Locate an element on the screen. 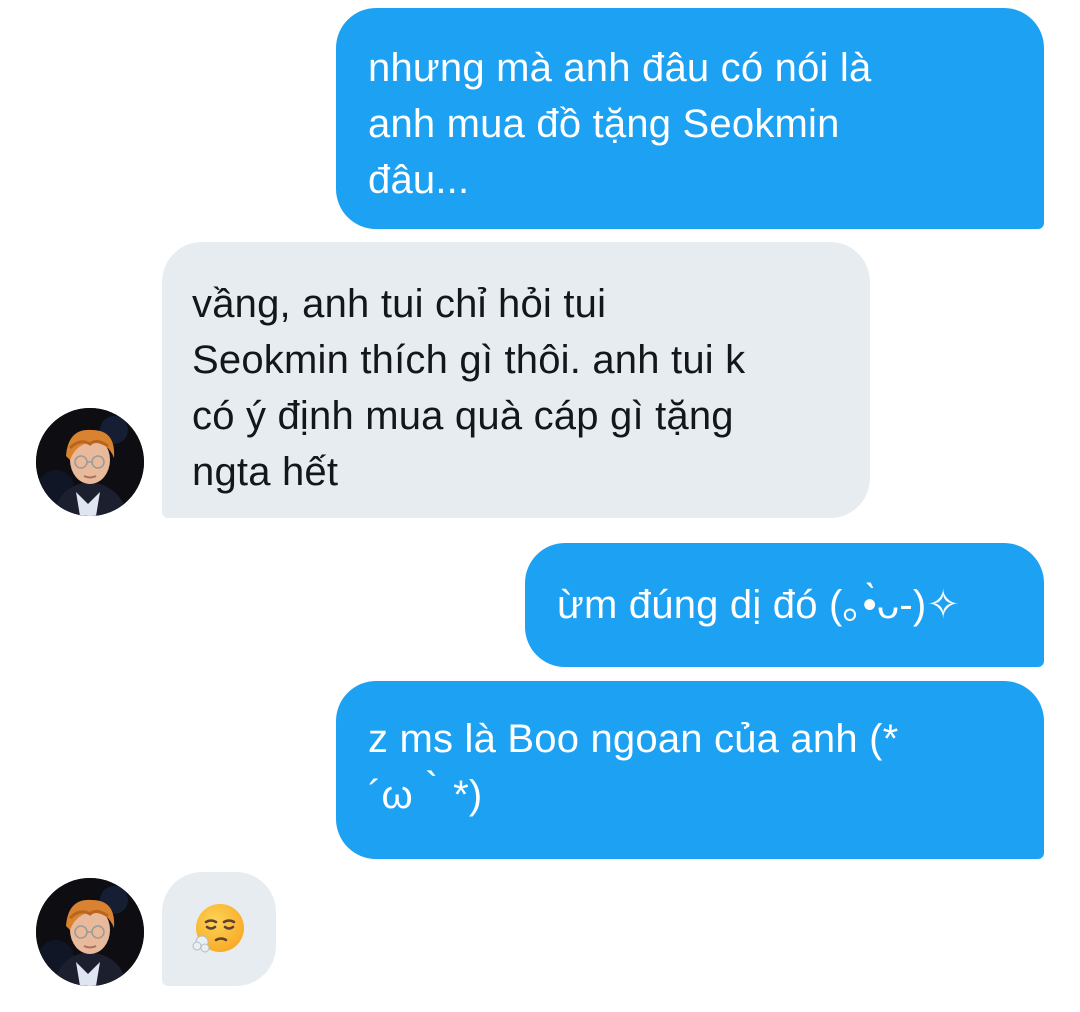 The width and height of the screenshot is (1080, 1012). message-bubble-received is located at coordinates (219, 929).